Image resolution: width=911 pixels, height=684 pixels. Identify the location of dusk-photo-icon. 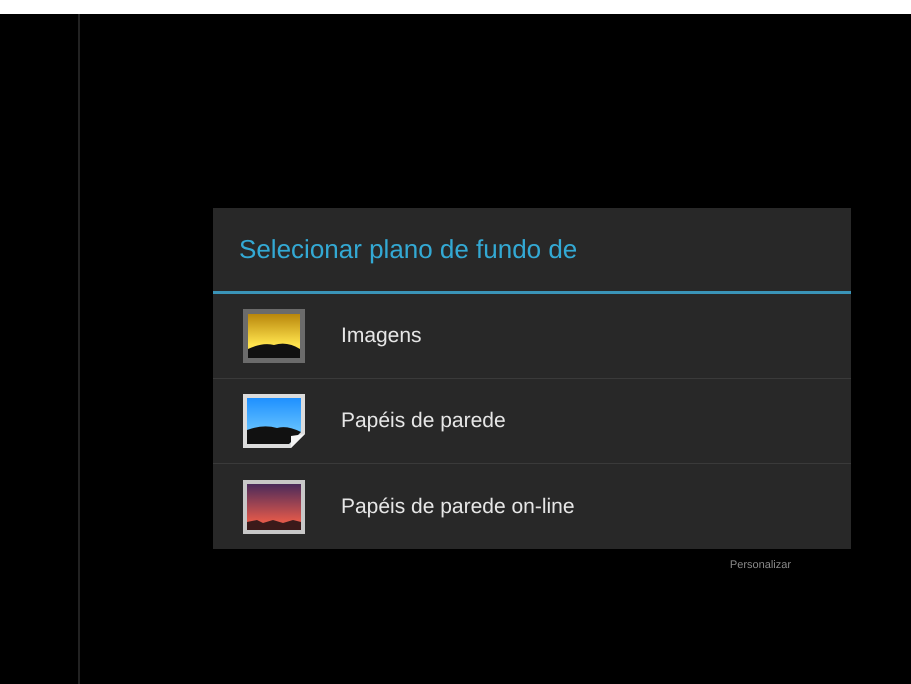
(274, 507).